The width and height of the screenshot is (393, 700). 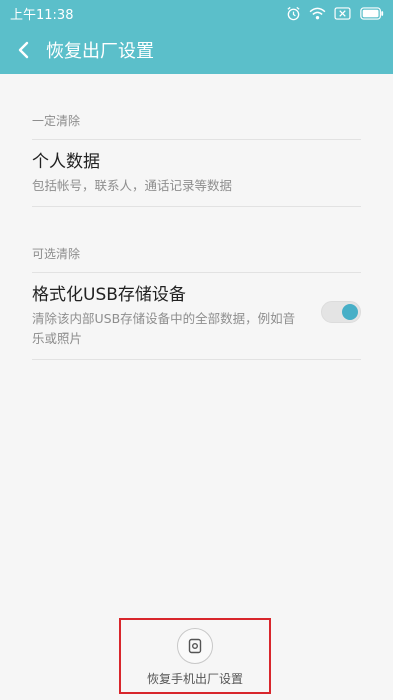 I want to click on section-label-required: 一定清除, so click(x=56, y=121).